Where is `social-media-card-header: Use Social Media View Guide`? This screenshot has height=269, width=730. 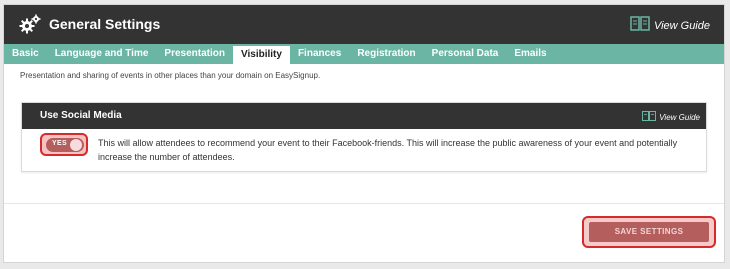
social-media-card-header: Use Social Media View Guide is located at coordinates (364, 116).